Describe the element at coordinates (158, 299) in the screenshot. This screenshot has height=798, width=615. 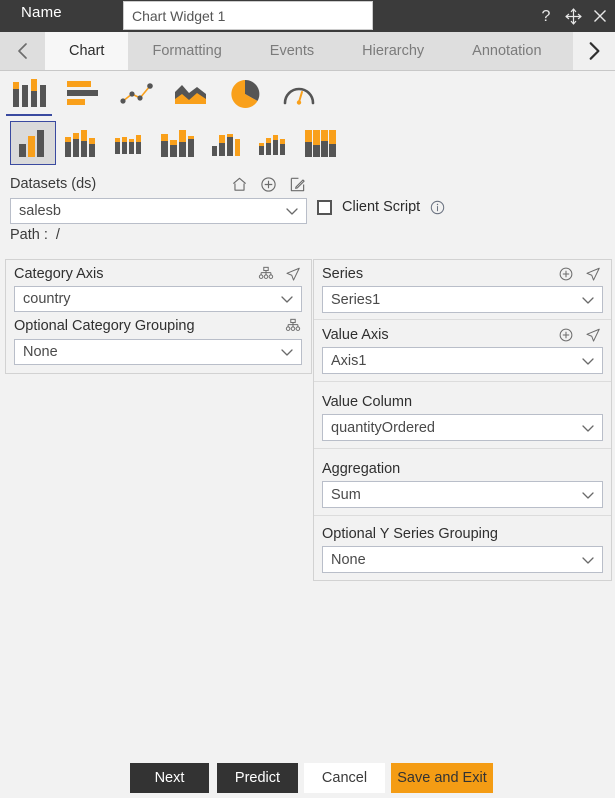
I see `category-axis-select: country` at that location.